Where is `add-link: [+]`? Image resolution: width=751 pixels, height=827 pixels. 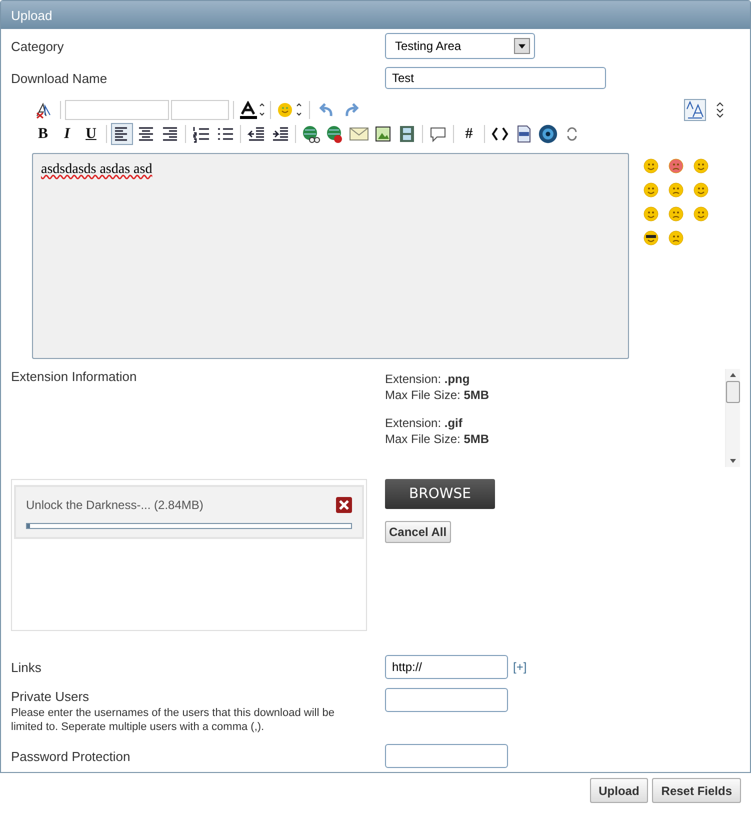
add-link: [+] is located at coordinates (520, 667).